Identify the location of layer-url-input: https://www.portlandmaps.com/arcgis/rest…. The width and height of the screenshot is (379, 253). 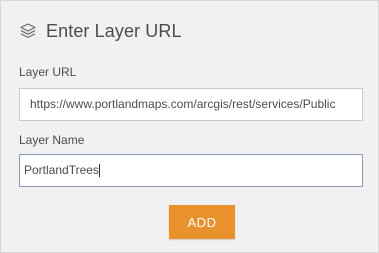
(191, 104).